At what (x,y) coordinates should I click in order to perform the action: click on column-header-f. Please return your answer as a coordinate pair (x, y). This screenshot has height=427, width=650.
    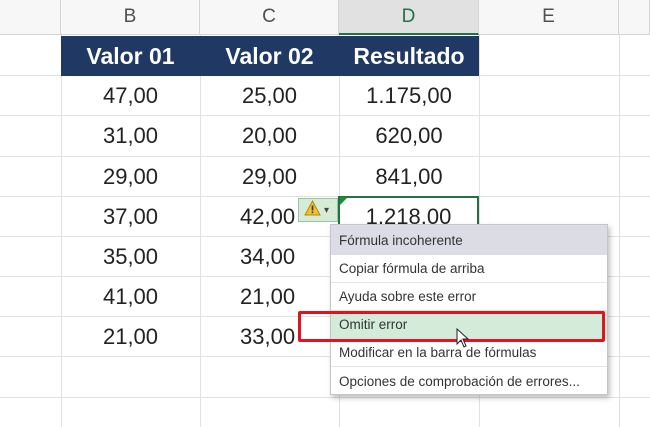
    Looking at the image, I should click on (634, 17).